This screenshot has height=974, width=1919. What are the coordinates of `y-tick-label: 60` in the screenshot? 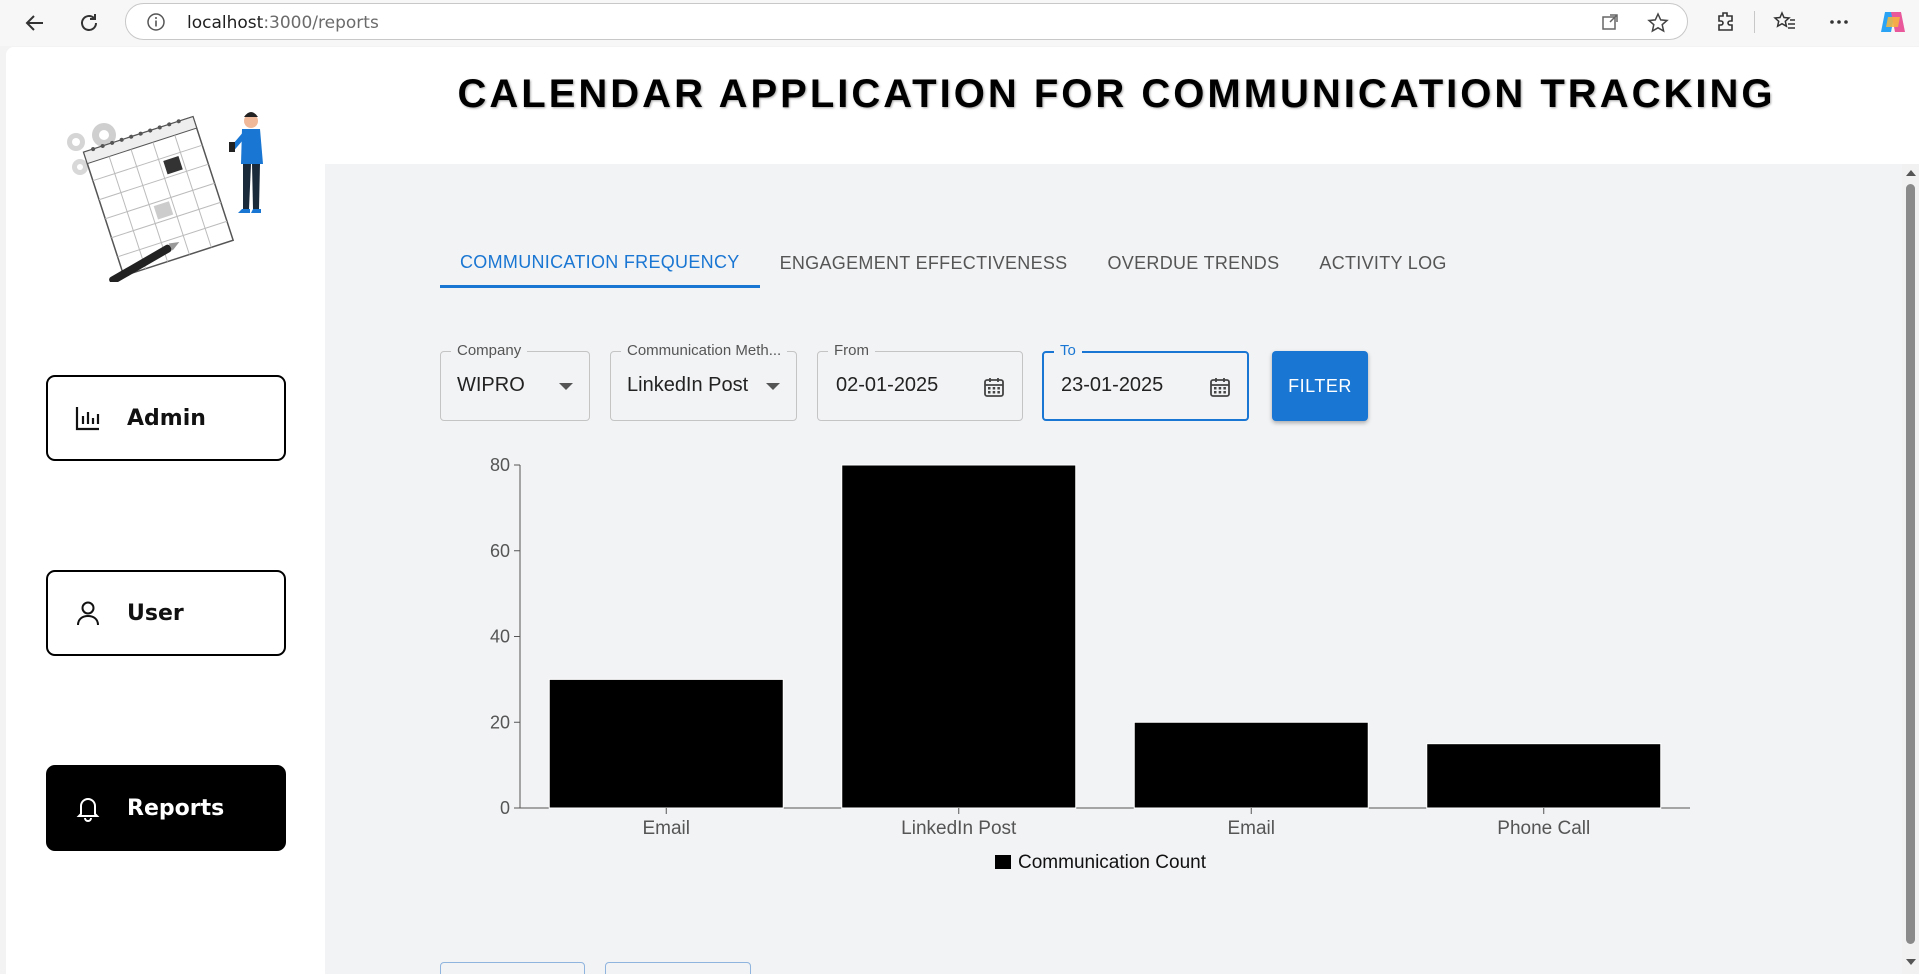 It's located at (500, 551).